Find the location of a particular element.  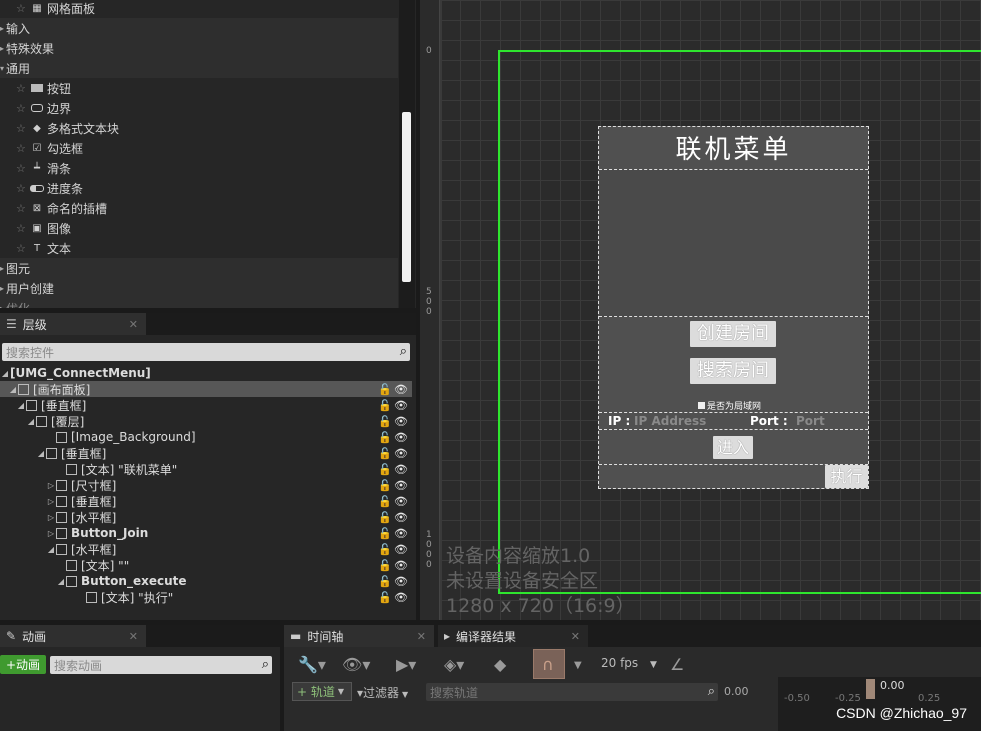

palette-item-rich-text: ☆ ◆ 多格式文本块 is located at coordinates (199, 128).